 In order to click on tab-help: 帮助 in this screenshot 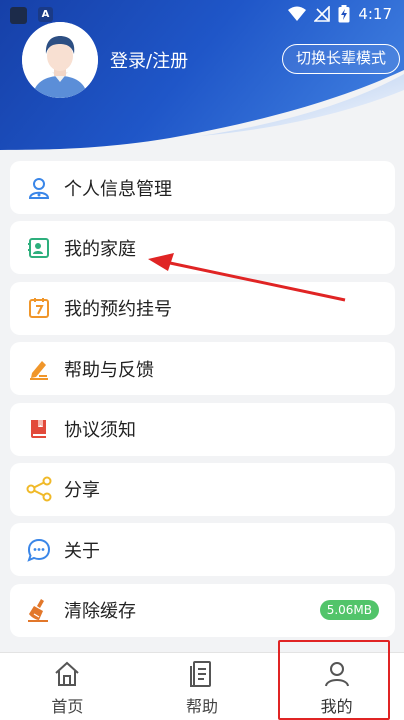, I will do `click(202, 686)`.